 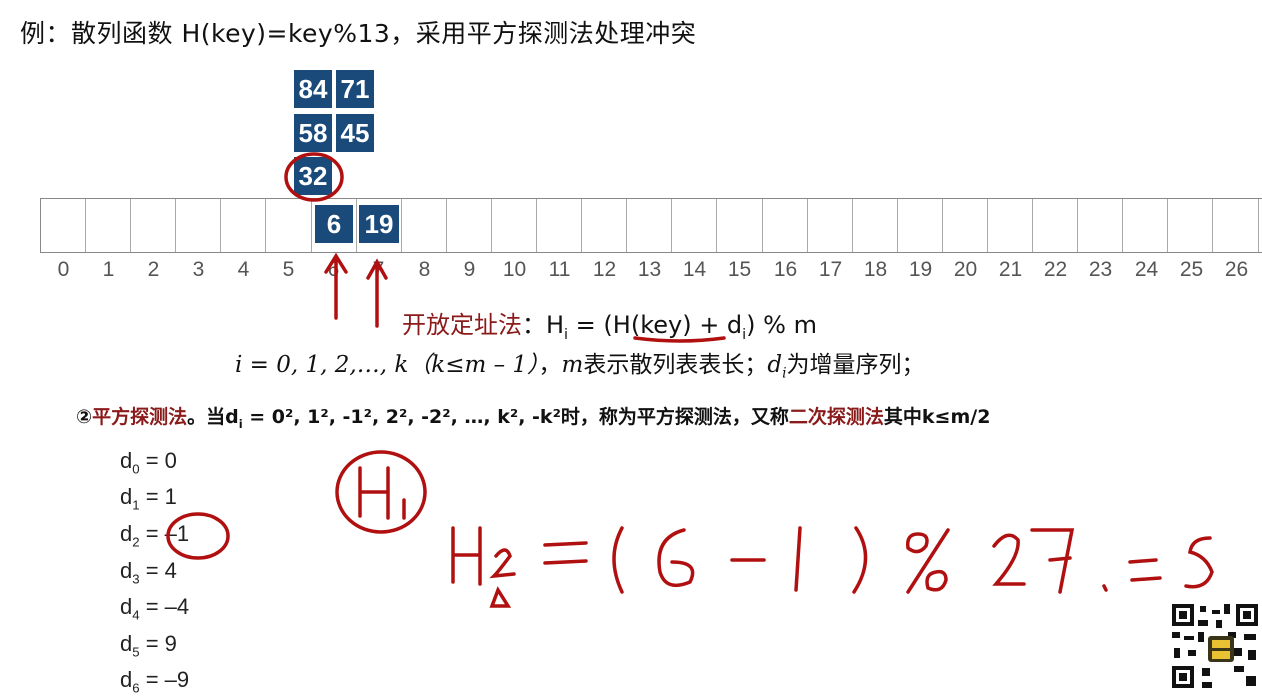 I want to click on underline-mark, so click(x=679, y=339).